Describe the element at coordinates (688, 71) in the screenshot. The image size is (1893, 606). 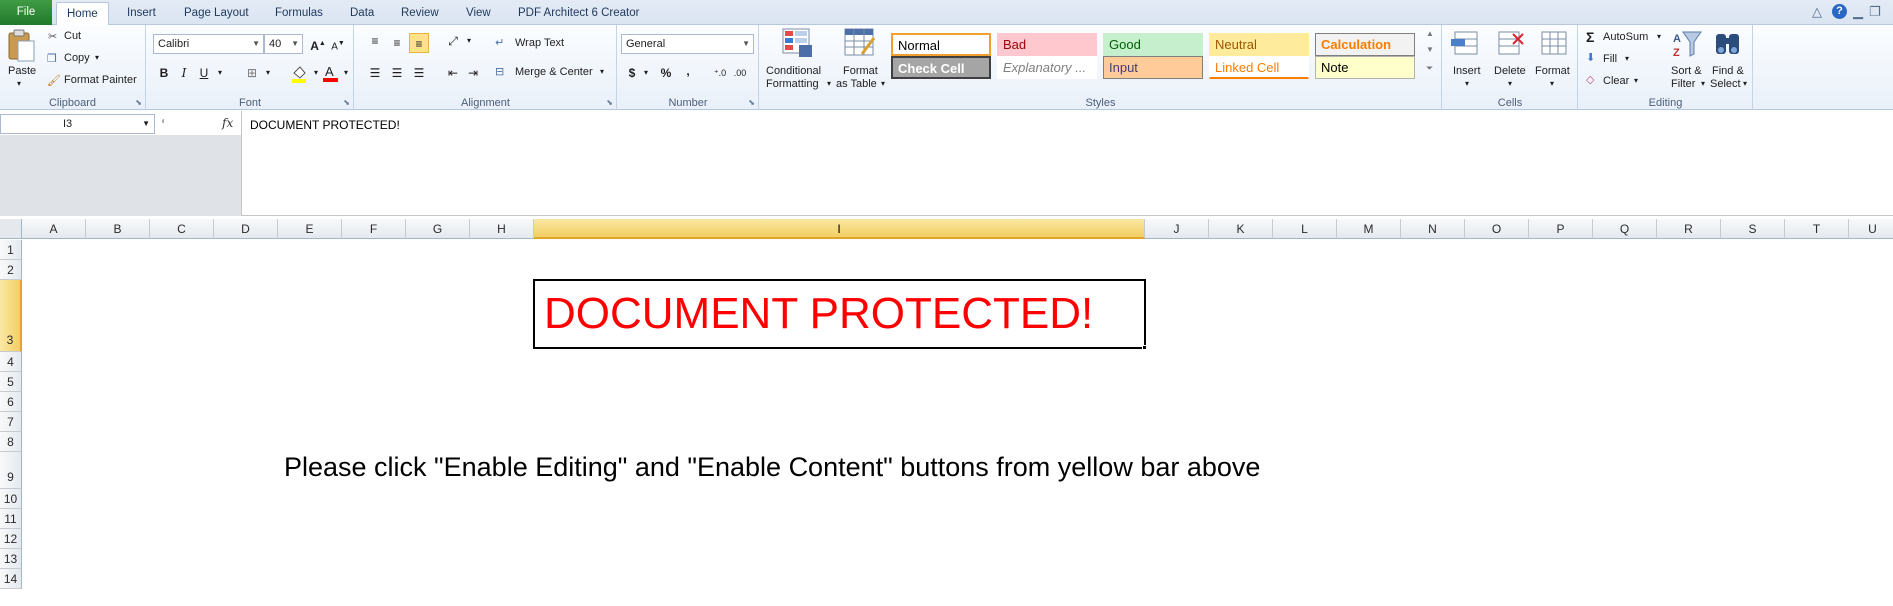
I see `comma-button: ,` at that location.